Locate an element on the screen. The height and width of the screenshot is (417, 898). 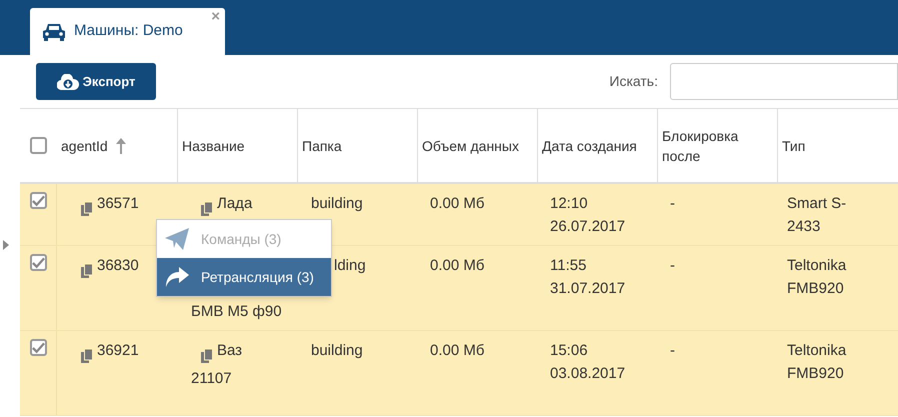
table-cell-text: 03.08.2017 is located at coordinates (588, 374).